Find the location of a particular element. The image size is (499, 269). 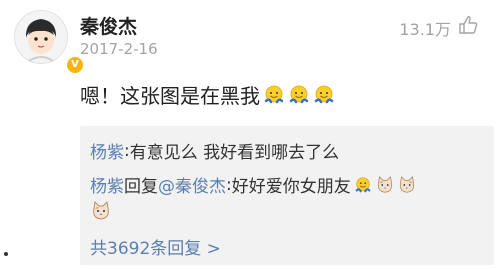

thumbs-up-icon is located at coordinates (468, 27).